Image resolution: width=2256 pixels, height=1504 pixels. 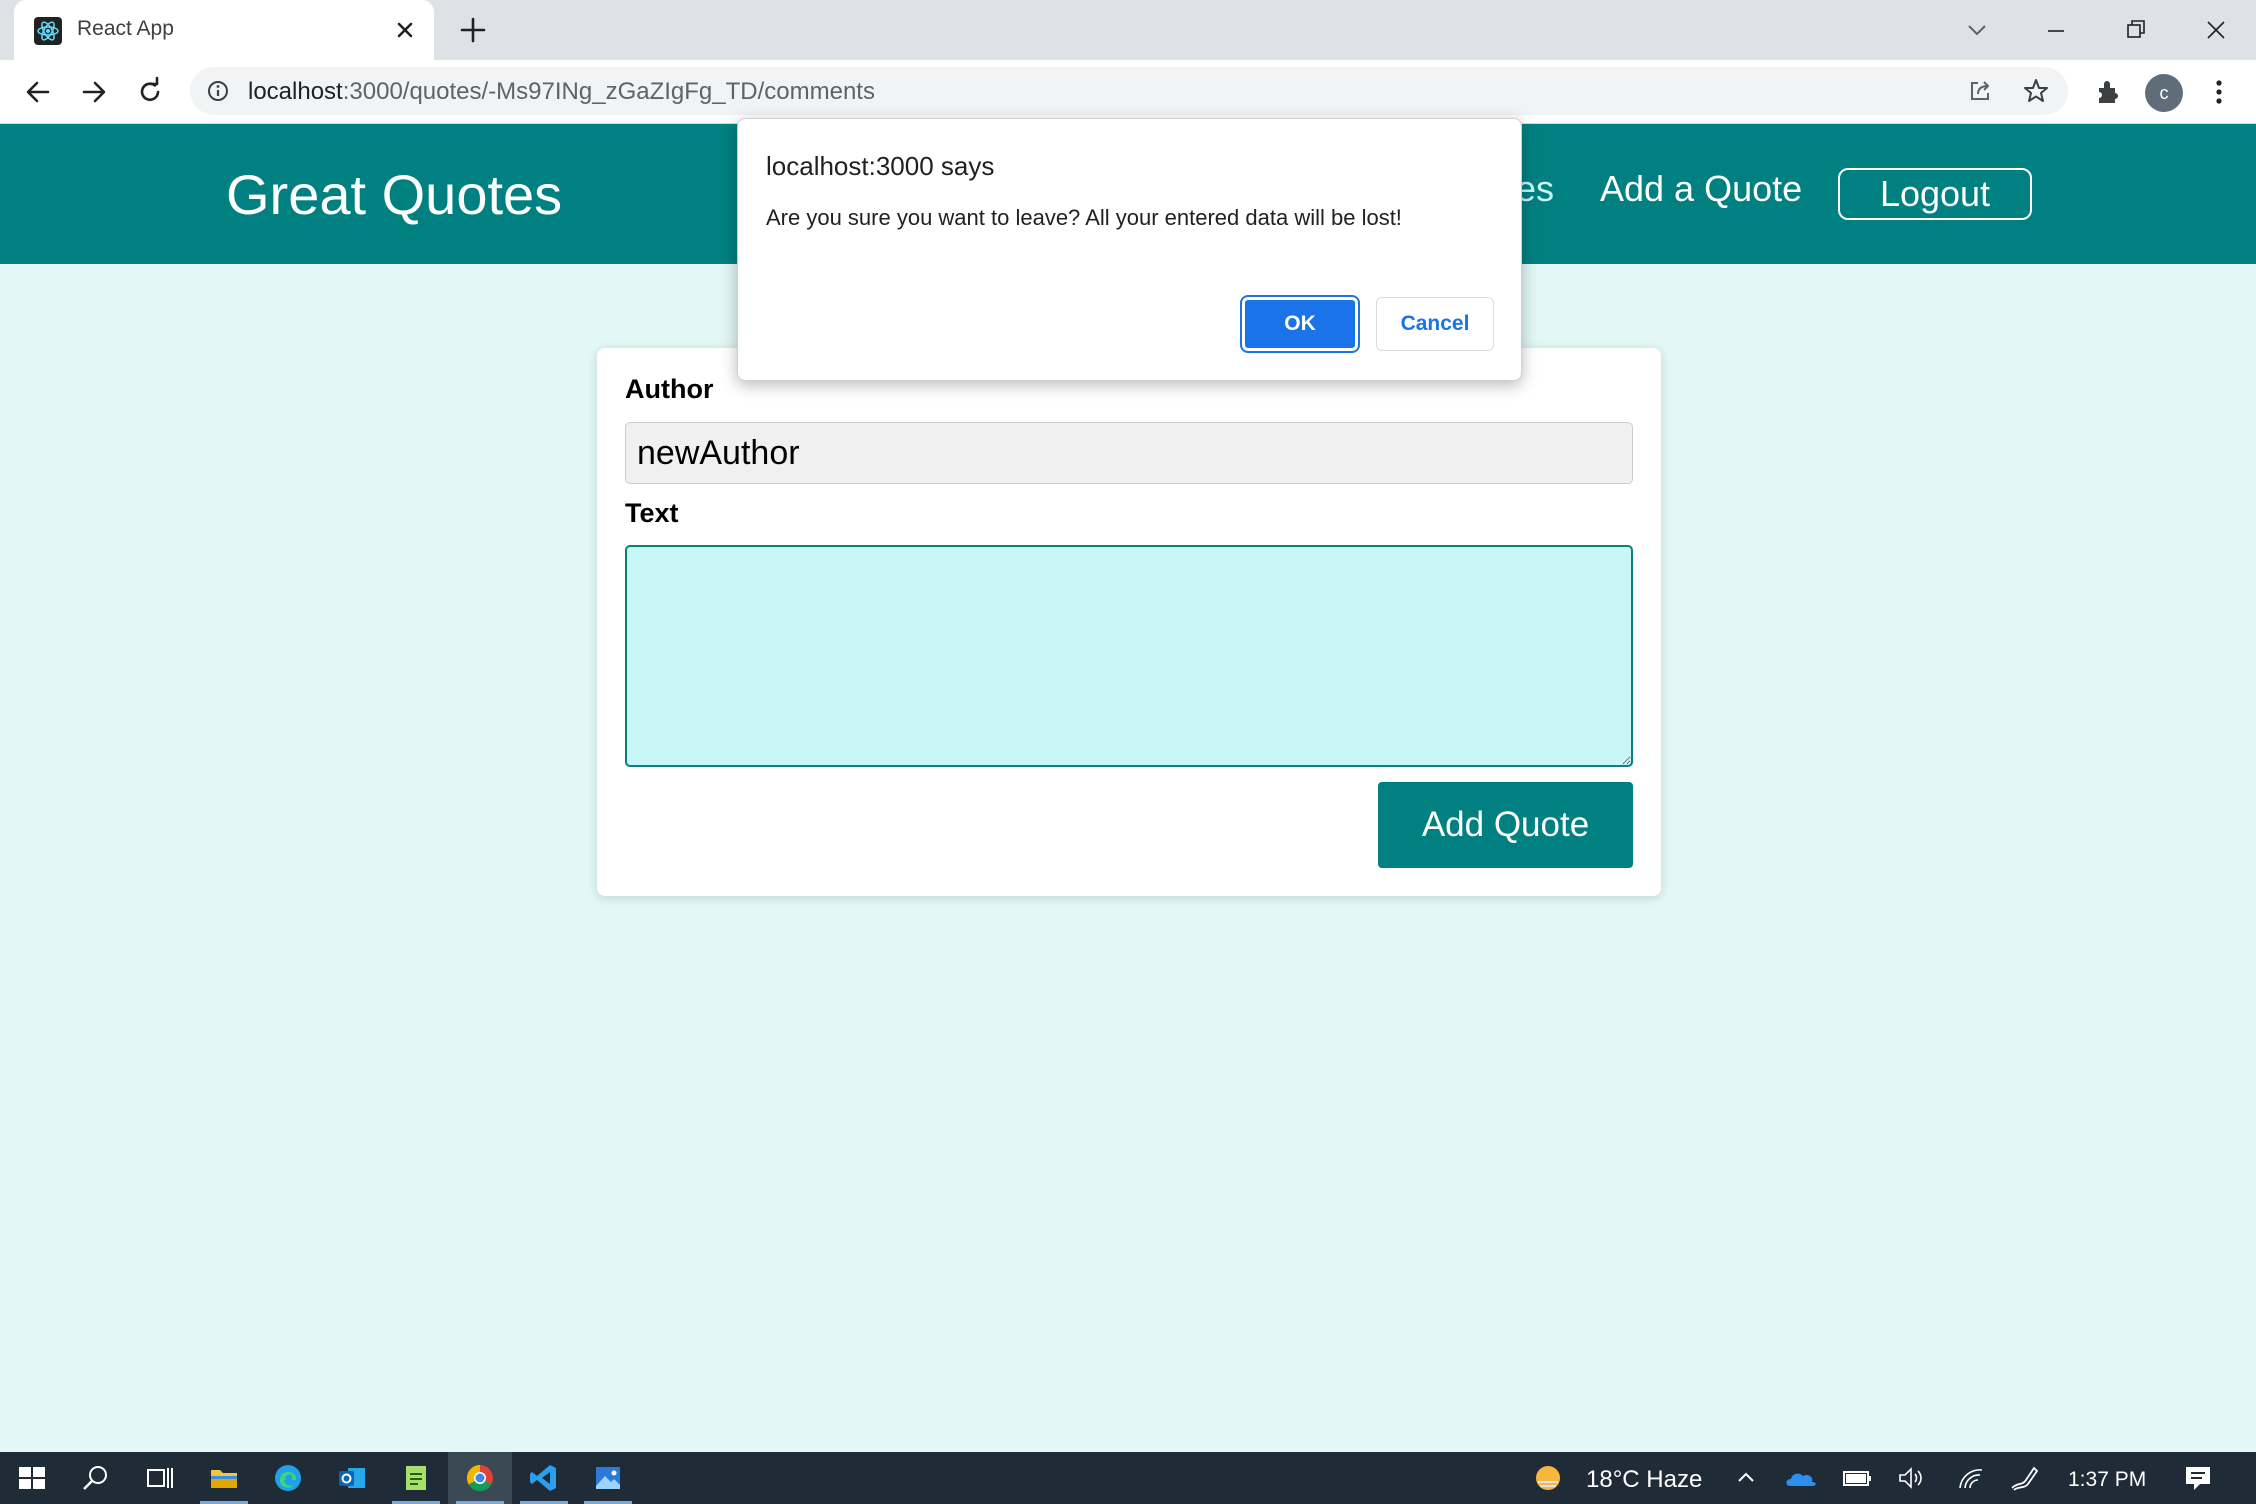 I want to click on network-icon, so click(x=1971, y=1478).